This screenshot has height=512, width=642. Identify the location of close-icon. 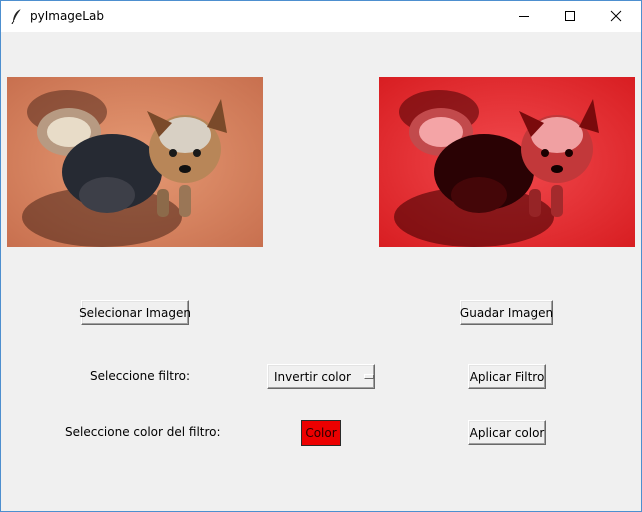
(616, 16).